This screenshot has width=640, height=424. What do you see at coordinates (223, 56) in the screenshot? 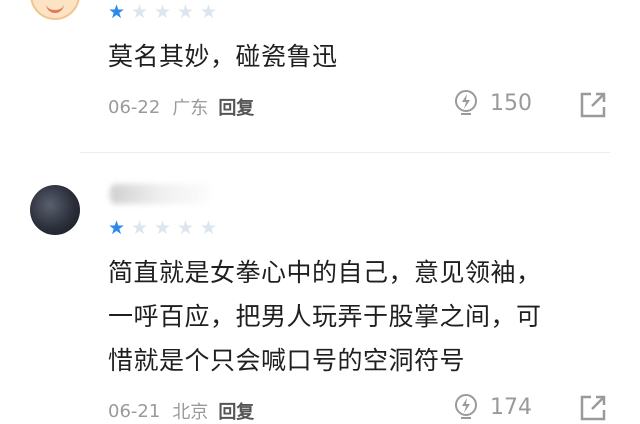
I see `review-content: 莫名其妙，碰瓷鲁迅` at bounding box center [223, 56].